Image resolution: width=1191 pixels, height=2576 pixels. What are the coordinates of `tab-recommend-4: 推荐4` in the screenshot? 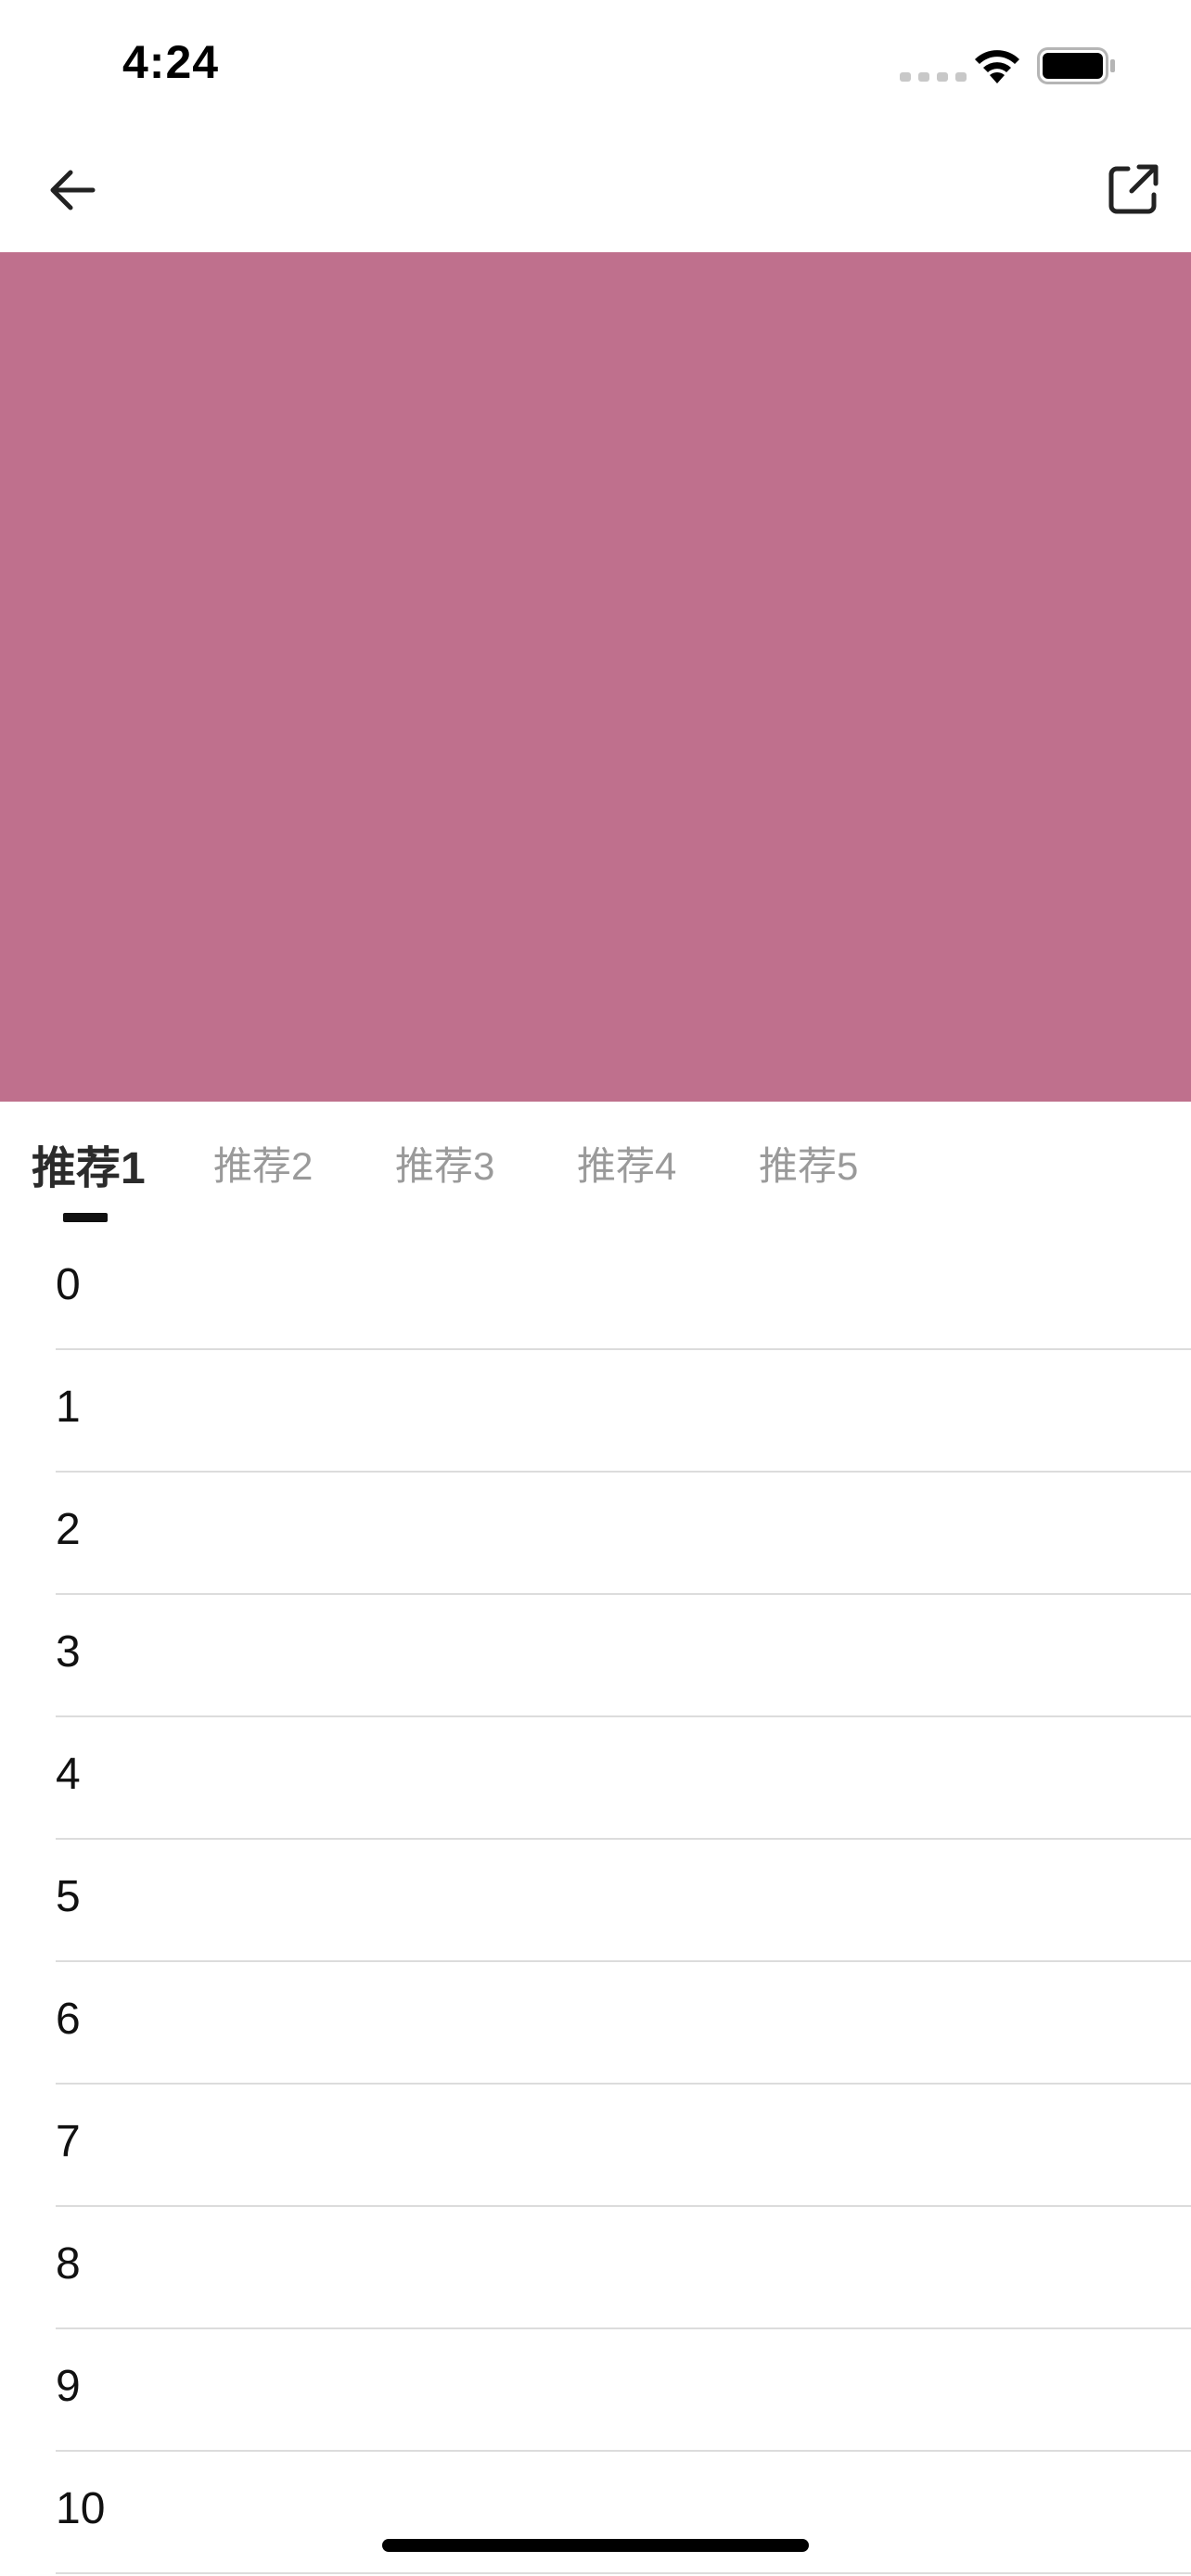 It's located at (626, 1163).